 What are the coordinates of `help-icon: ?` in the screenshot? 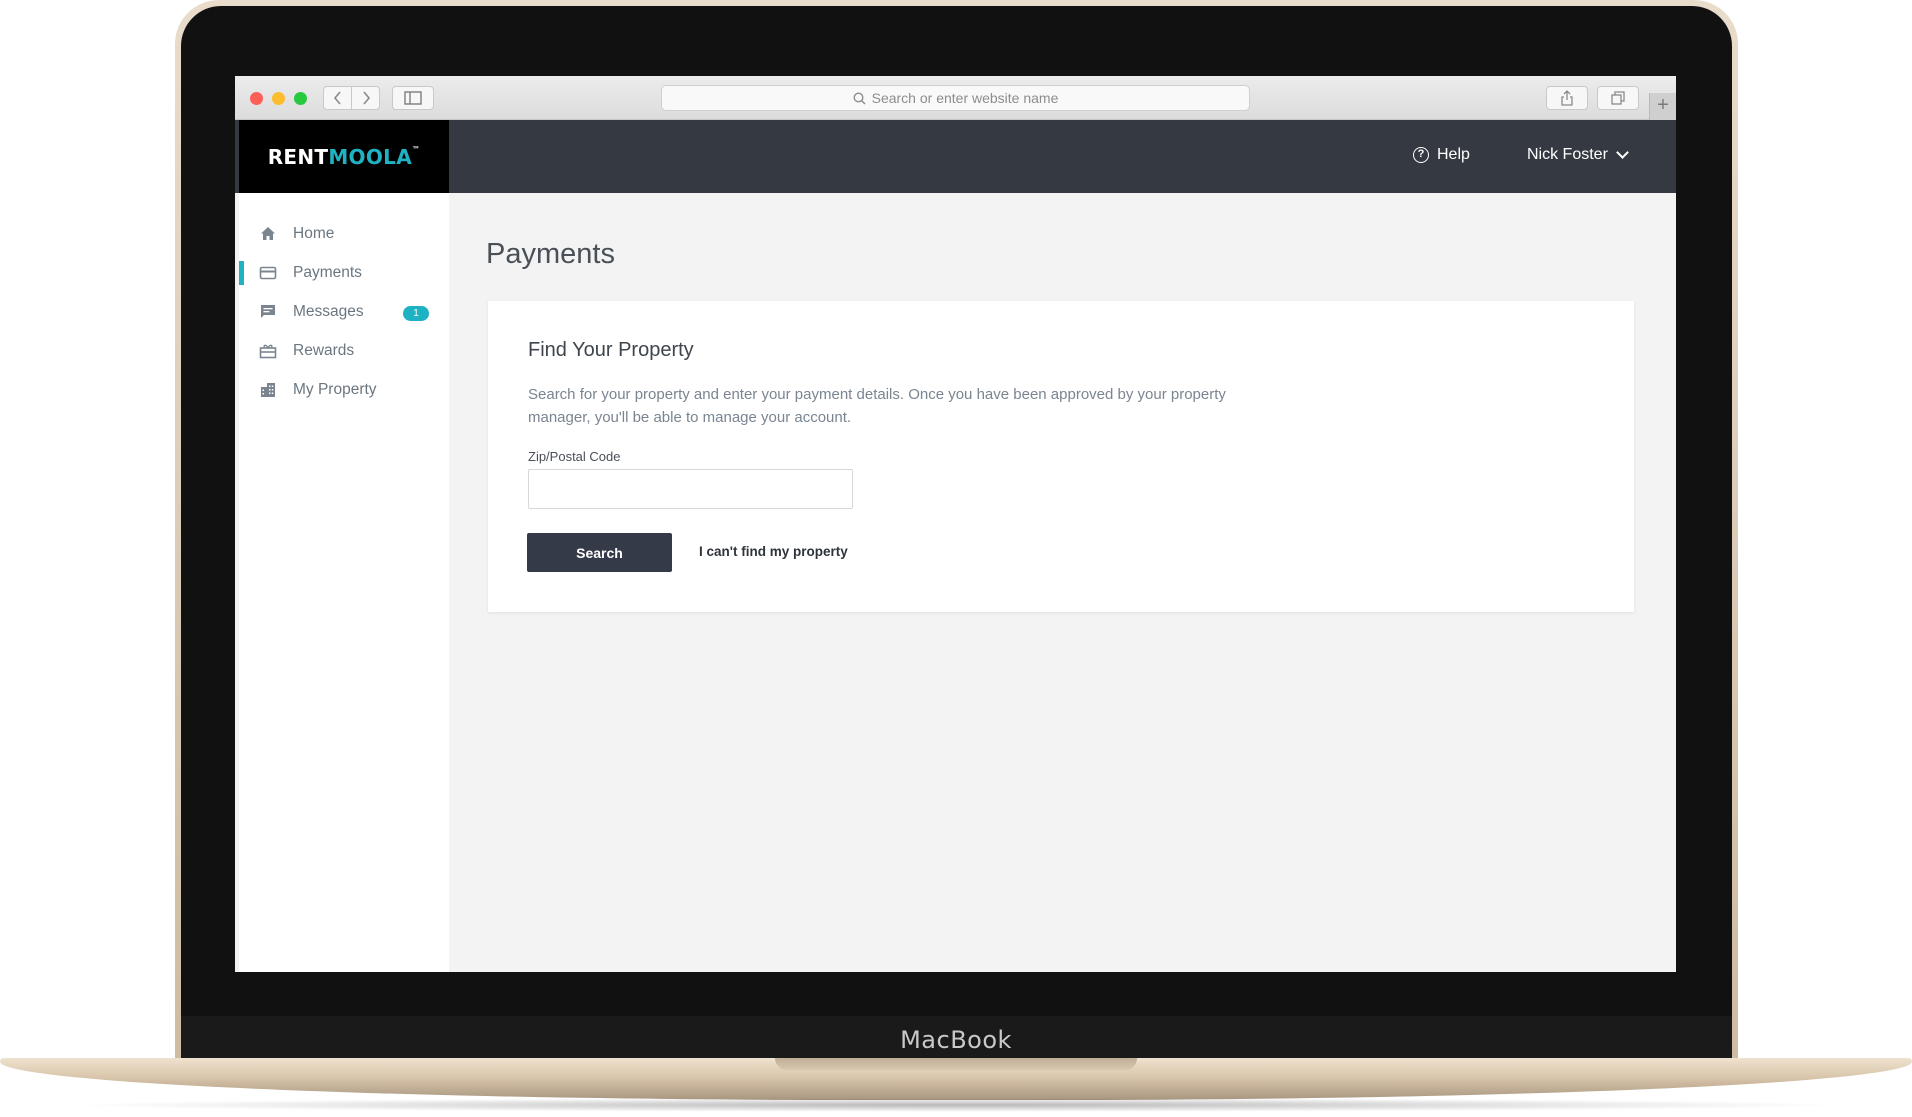 It's located at (1421, 155).